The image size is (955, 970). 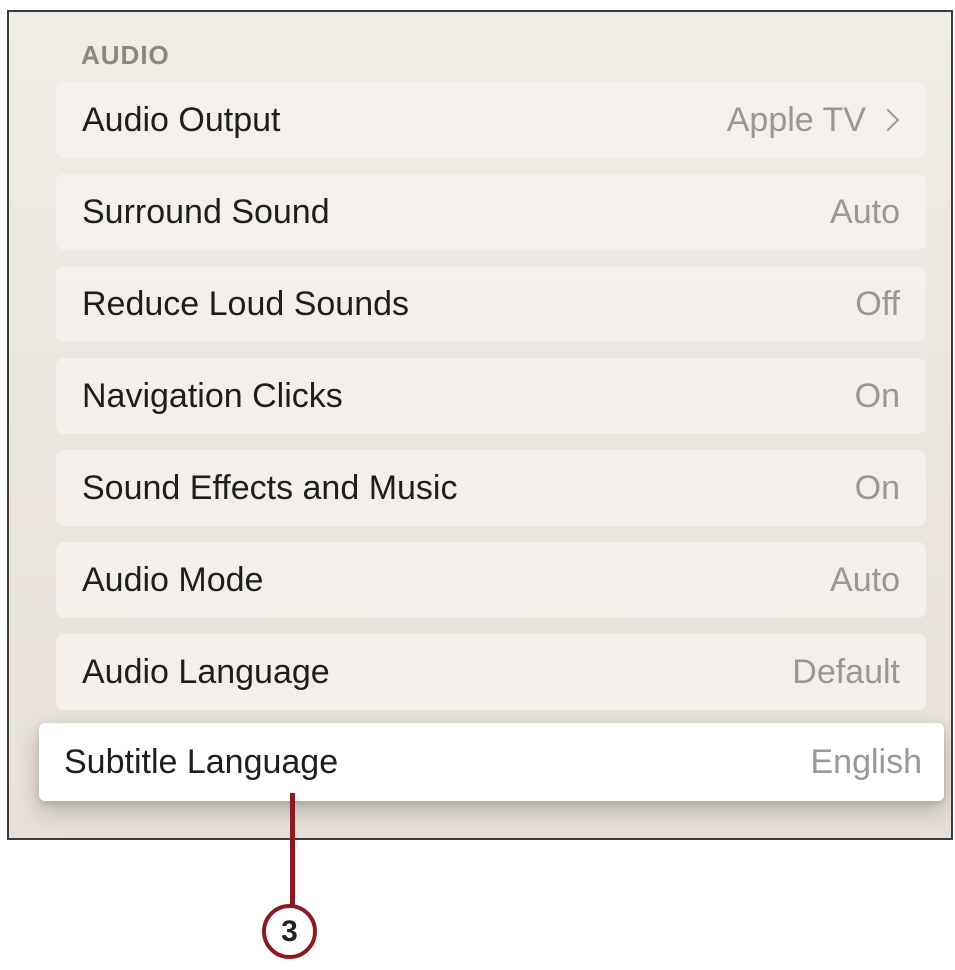 I want to click on row-value-container: Apple TV, so click(x=813, y=120).